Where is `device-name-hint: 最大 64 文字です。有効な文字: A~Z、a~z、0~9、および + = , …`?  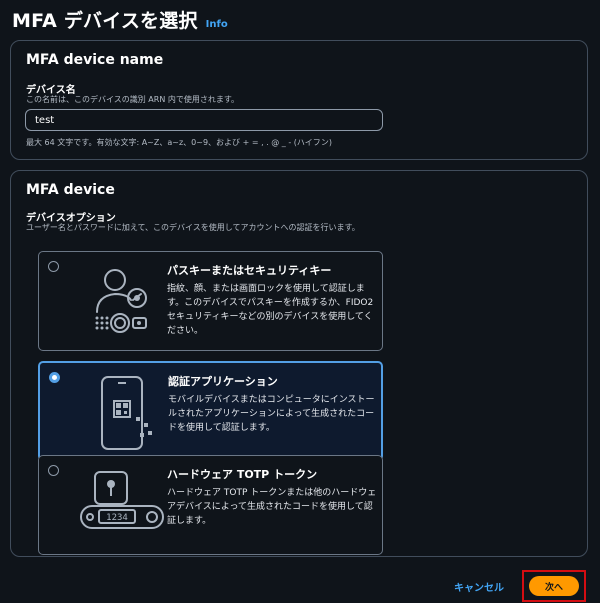
device-name-hint: 最大 64 文字です。有効な文字: A~Z、a~z、0~9、および + = , … is located at coordinates (179, 142).